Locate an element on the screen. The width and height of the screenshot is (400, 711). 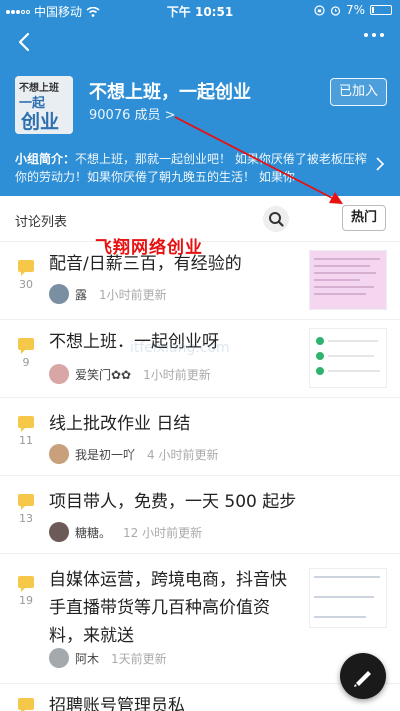
comment-count: 19 is located at coordinates (26, 591).